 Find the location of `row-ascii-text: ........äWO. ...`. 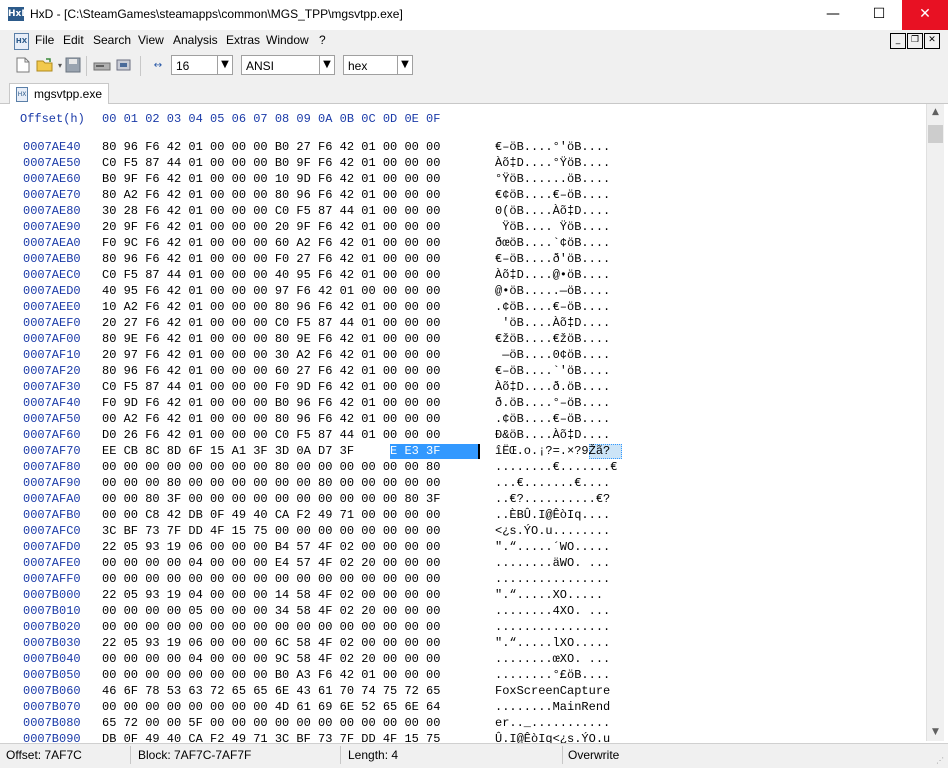

row-ascii-text: ........äWO. ... is located at coordinates (552, 563).